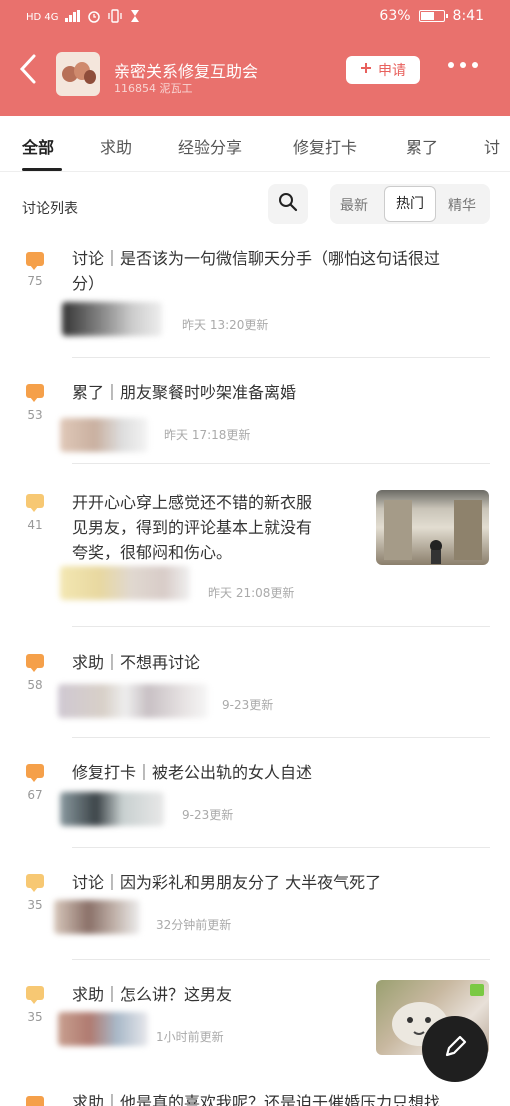 This screenshot has width=510, height=1106. I want to click on hourglass-icon, so click(135, 17).